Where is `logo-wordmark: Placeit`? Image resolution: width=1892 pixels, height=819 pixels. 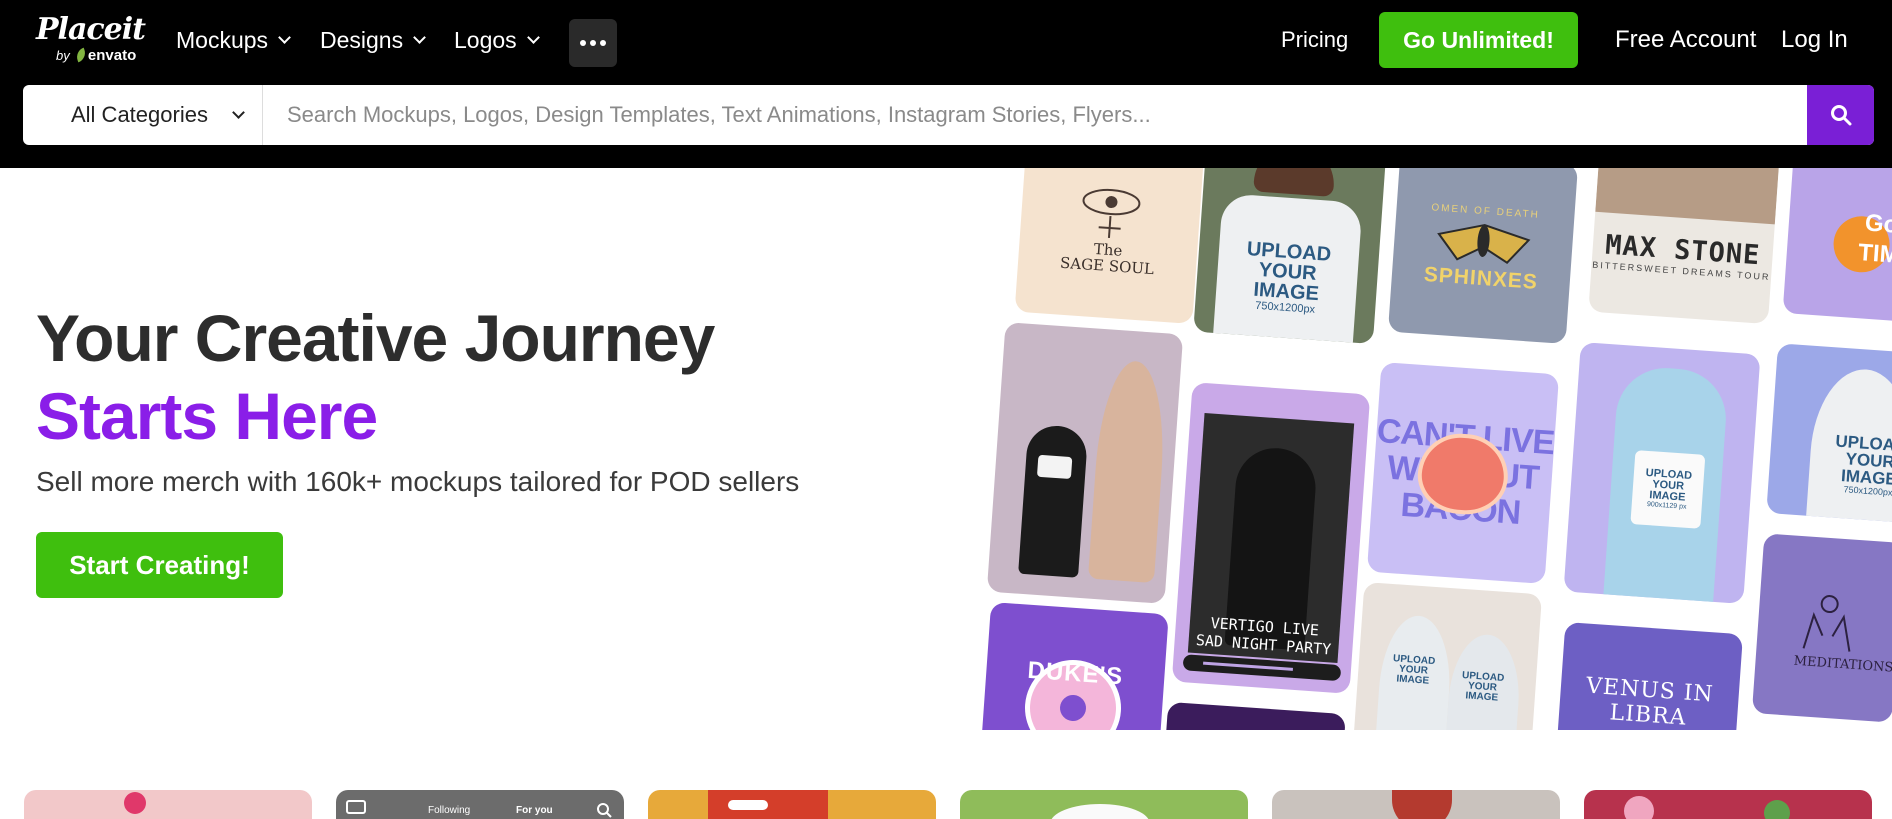
logo-wordmark: Placeit is located at coordinates (91, 29).